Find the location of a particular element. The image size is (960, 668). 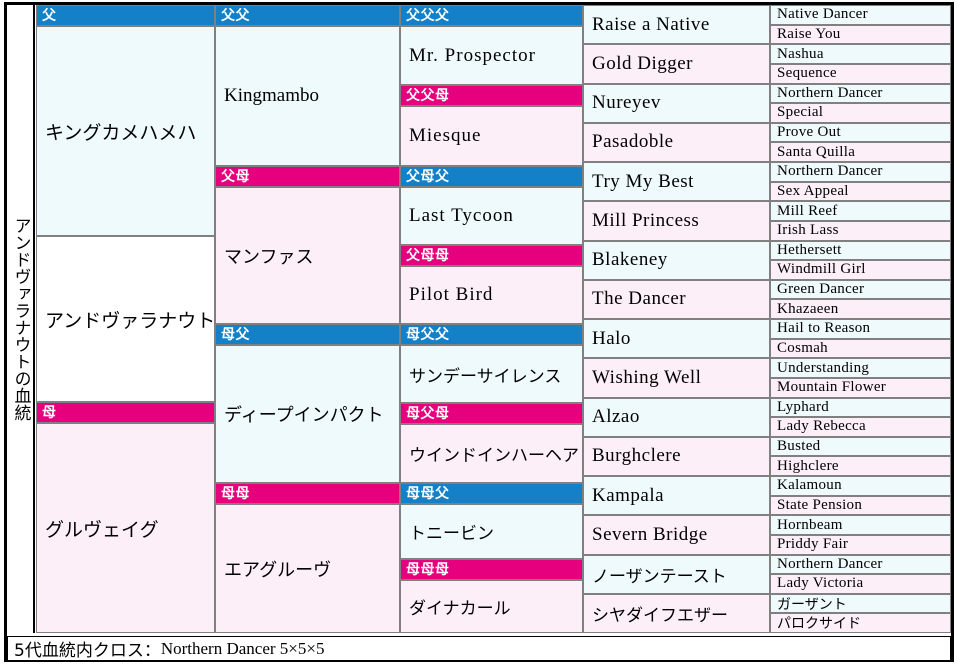

gen5-name: Priddy Fair is located at coordinates (813, 544).